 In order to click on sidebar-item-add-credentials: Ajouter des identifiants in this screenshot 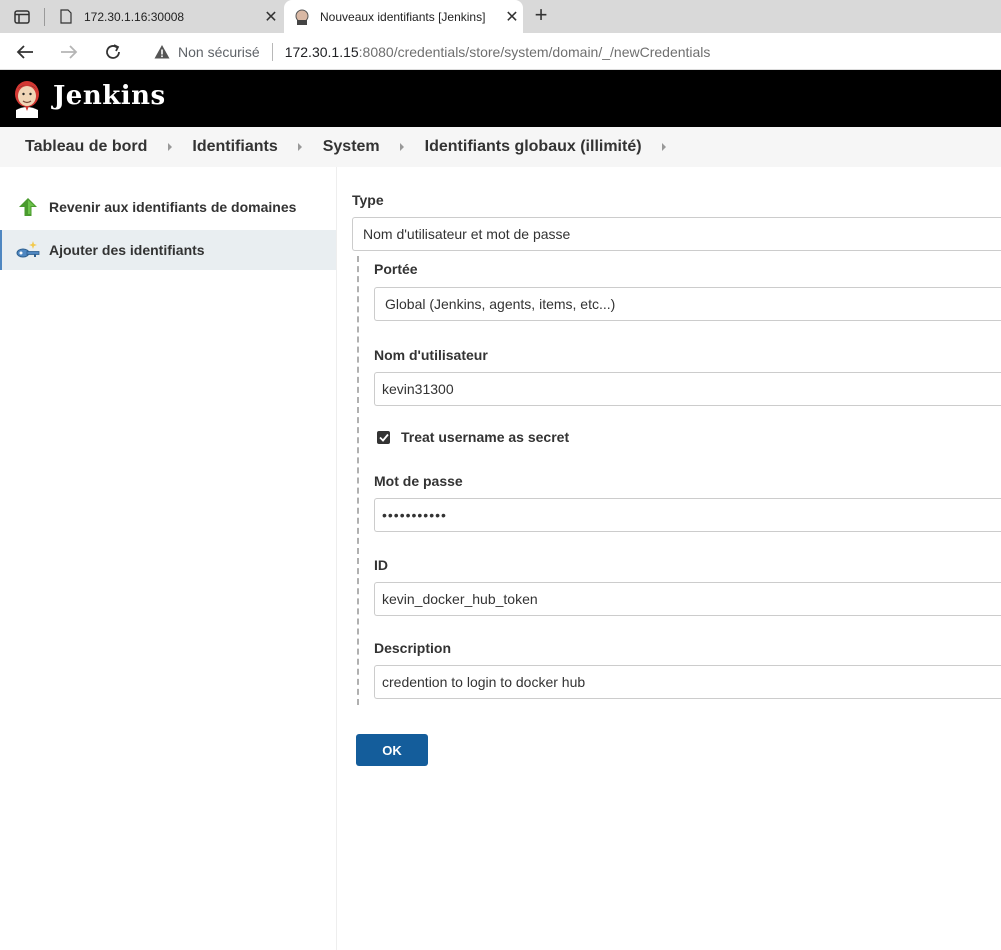, I will do `click(168, 250)`.